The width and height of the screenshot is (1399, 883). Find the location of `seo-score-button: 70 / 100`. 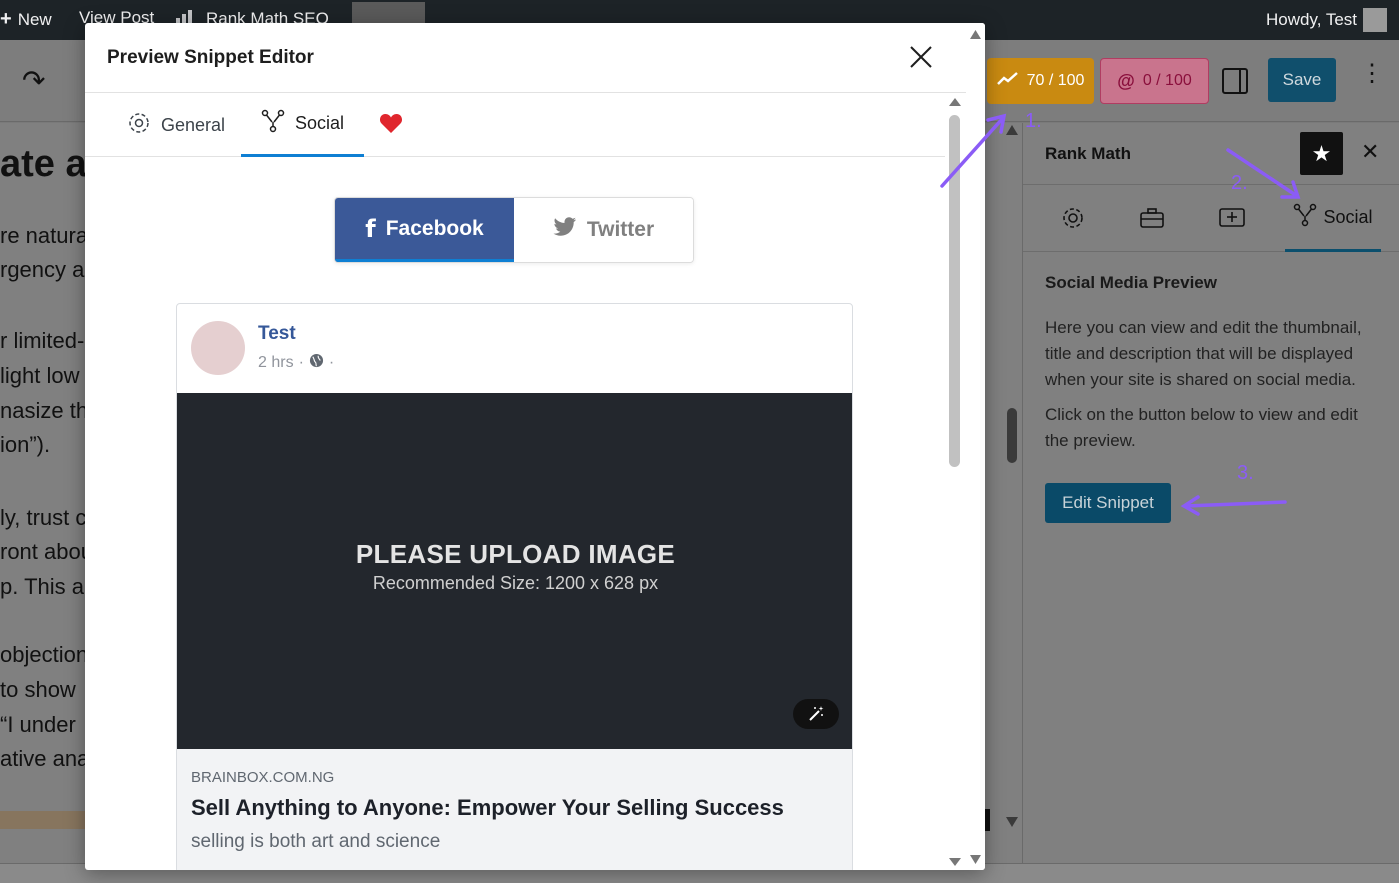

seo-score-button: 70 / 100 is located at coordinates (1040, 81).